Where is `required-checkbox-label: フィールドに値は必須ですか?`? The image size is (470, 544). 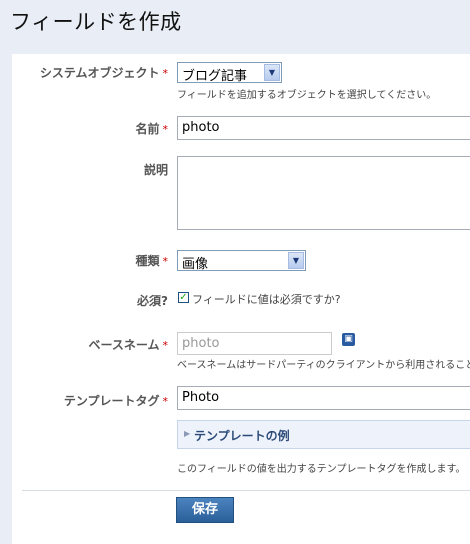
required-checkbox-label: フィールドに値は必須ですか? is located at coordinates (266, 299).